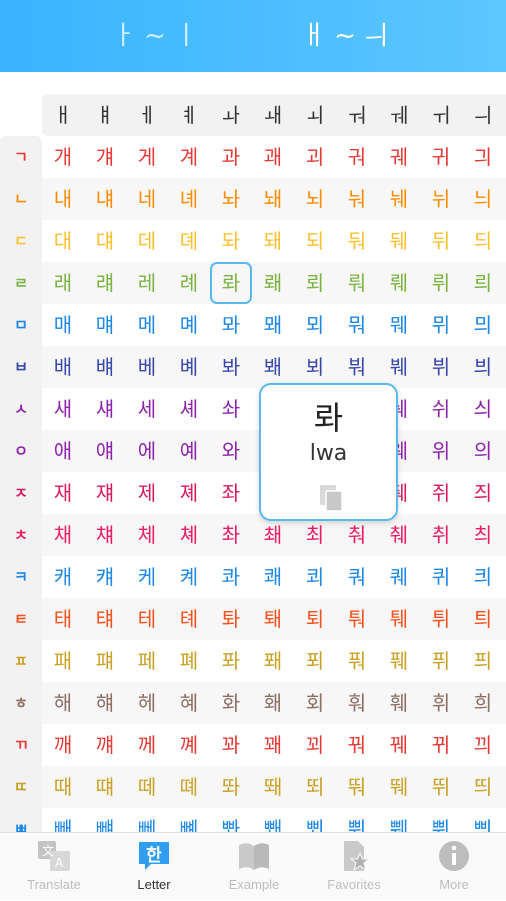 The width and height of the screenshot is (506, 901). What do you see at coordinates (189, 157) in the screenshot?
I see `syllable-cell: 계` at bounding box center [189, 157].